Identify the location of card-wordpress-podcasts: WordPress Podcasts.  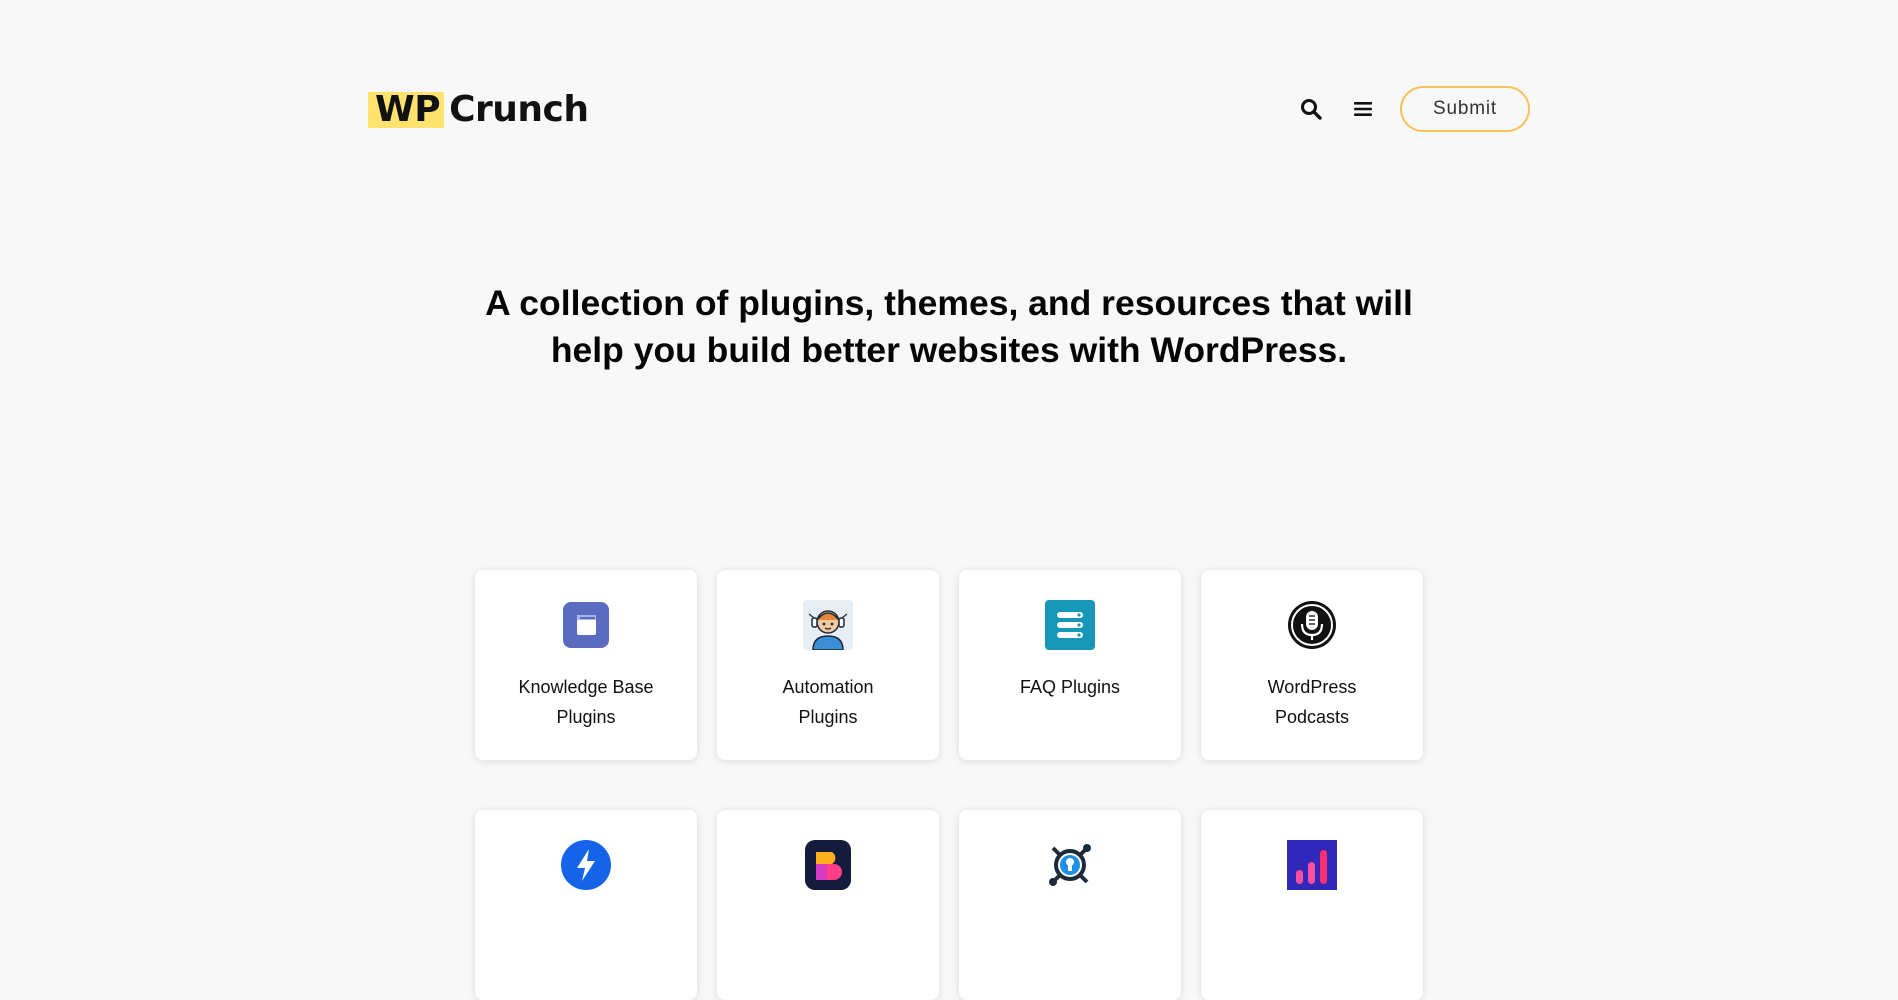
(1312, 665).